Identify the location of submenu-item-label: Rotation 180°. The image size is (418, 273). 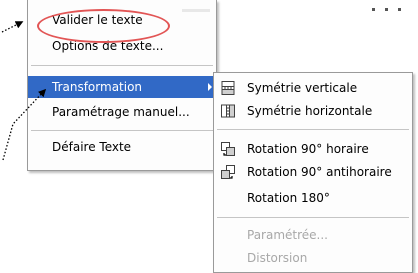
(288, 198).